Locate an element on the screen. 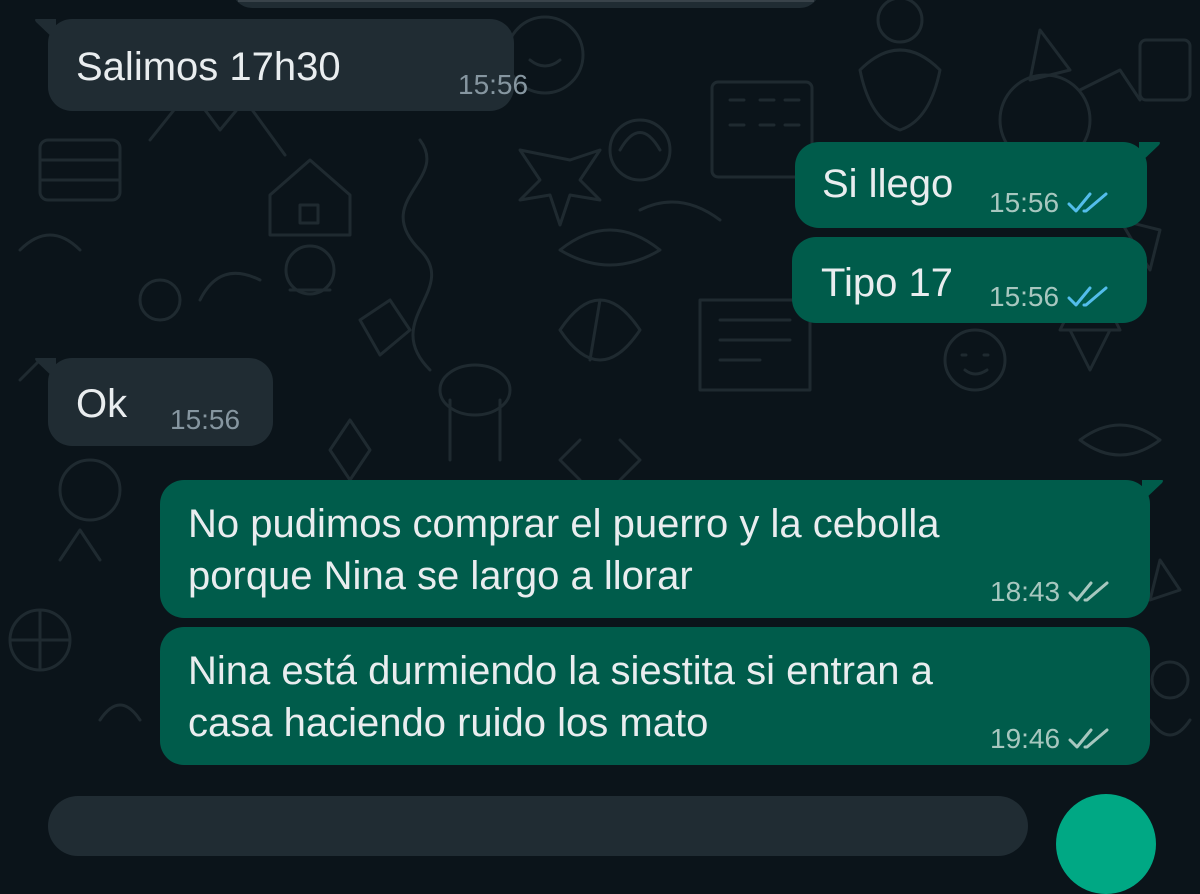 The image size is (1200, 894). message-text: Tipo 17 is located at coordinates (887, 283).